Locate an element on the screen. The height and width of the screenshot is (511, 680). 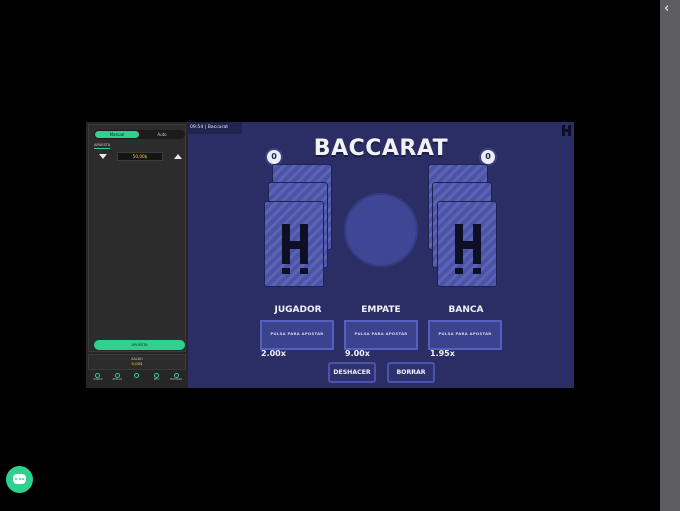
place-bet-button: APUESTA is located at coordinates (139, 345).